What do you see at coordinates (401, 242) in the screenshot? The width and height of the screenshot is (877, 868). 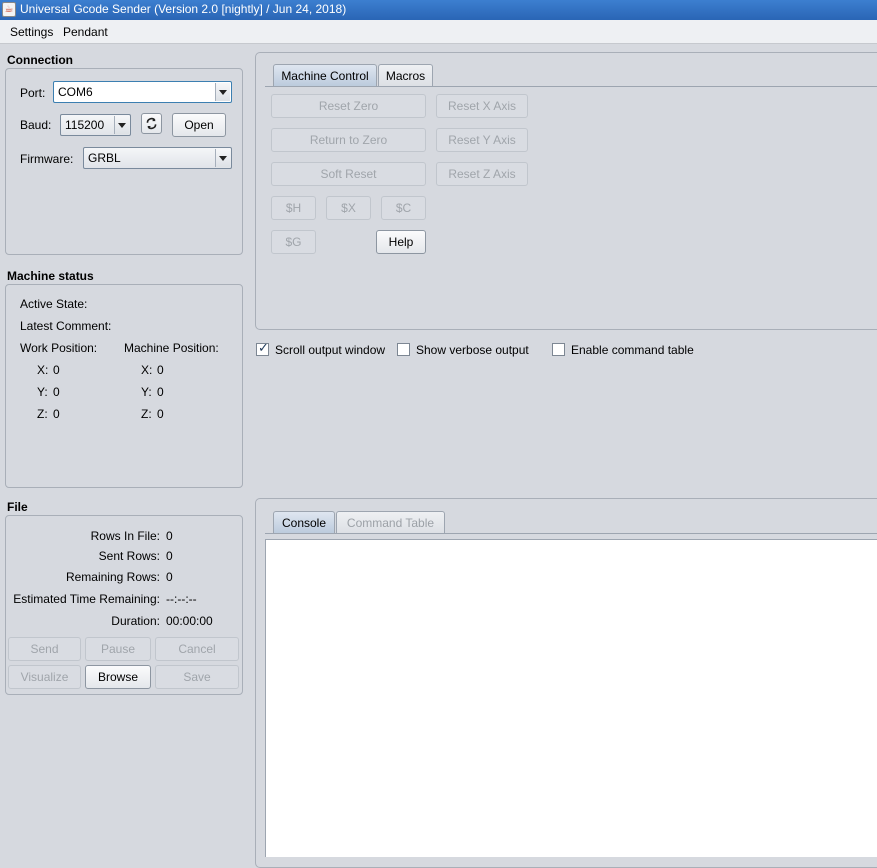 I see `help-button: Help` at bounding box center [401, 242].